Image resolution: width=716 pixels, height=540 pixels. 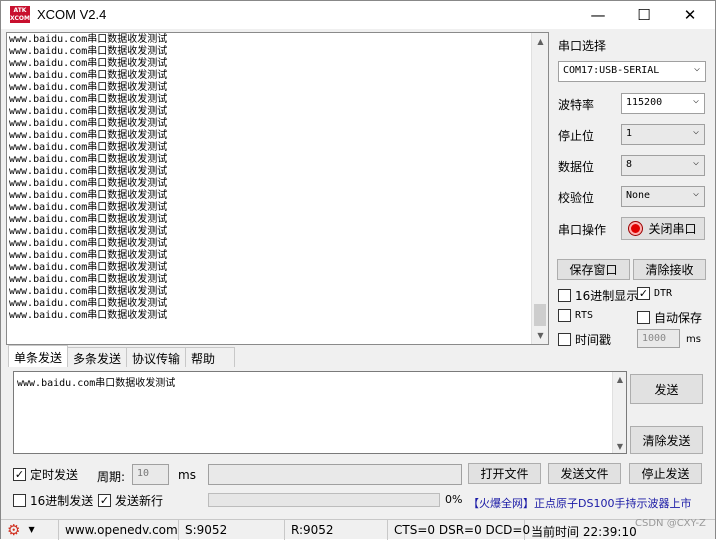 I want to click on current-time: 当前时间 22:39:10, so click(x=584, y=531).